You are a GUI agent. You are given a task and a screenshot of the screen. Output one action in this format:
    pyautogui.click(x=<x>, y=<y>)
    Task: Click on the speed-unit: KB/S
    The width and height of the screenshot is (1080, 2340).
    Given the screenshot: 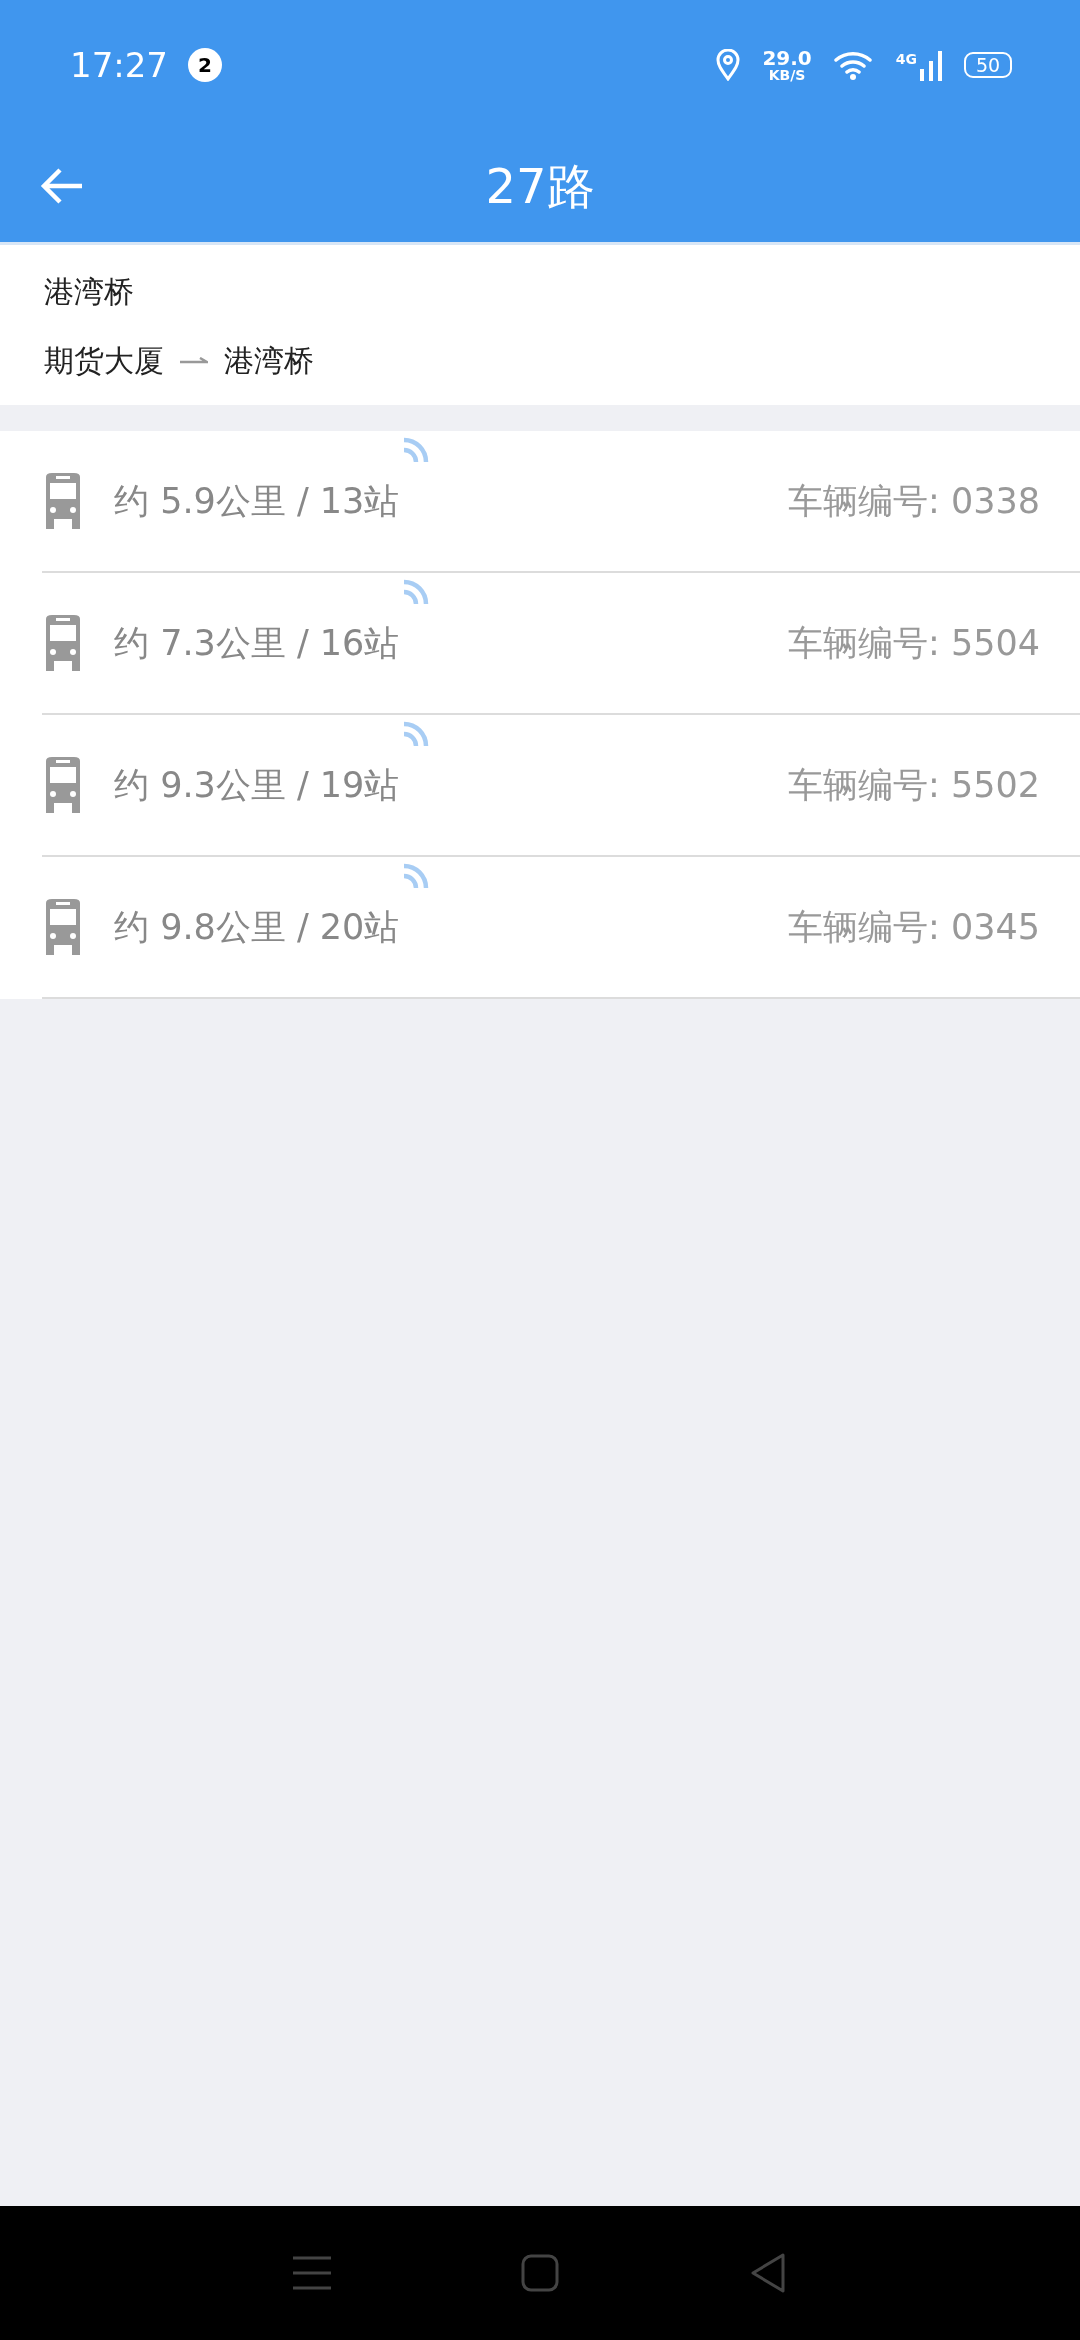 What is the action you would take?
    pyautogui.click(x=787, y=75)
    